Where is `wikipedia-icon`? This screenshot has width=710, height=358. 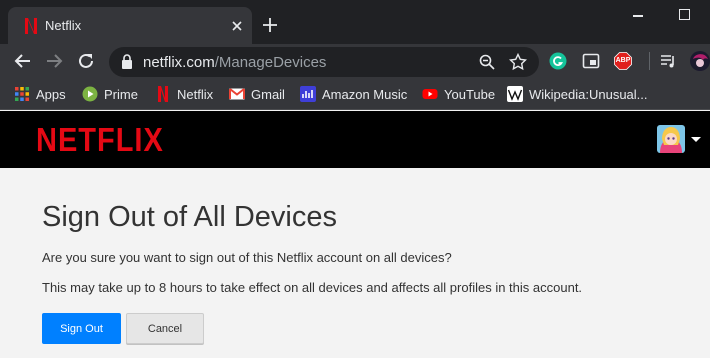
wikipedia-icon is located at coordinates (515, 94).